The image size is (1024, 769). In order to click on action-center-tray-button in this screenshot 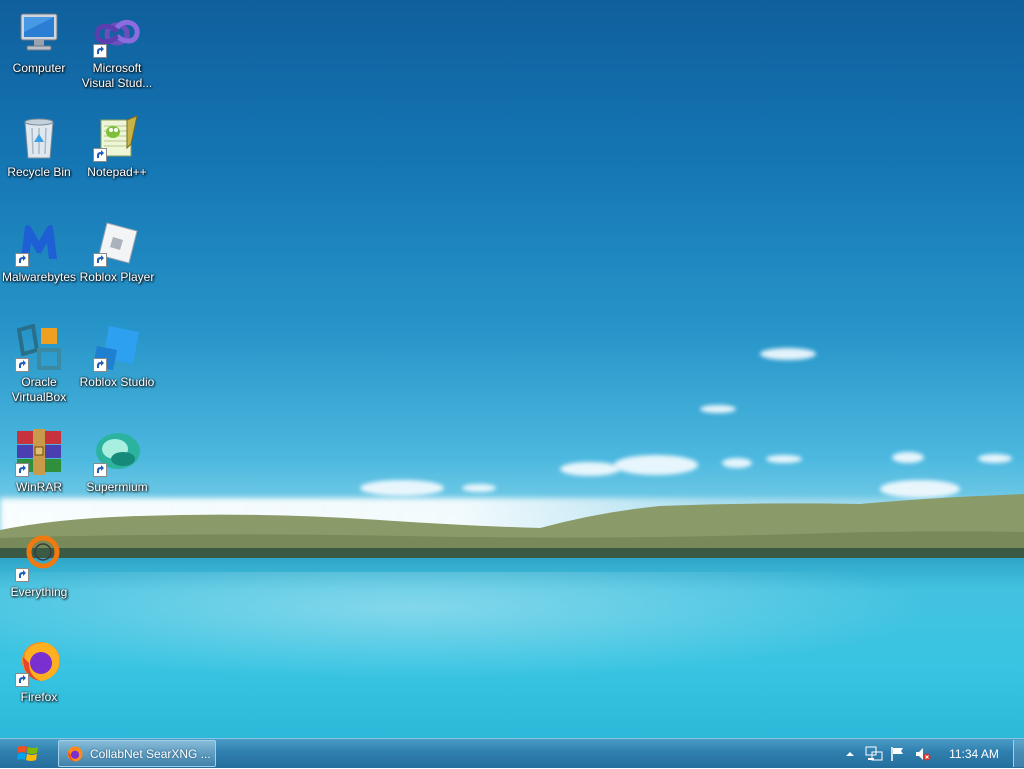, I will do `click(898, 754)`.